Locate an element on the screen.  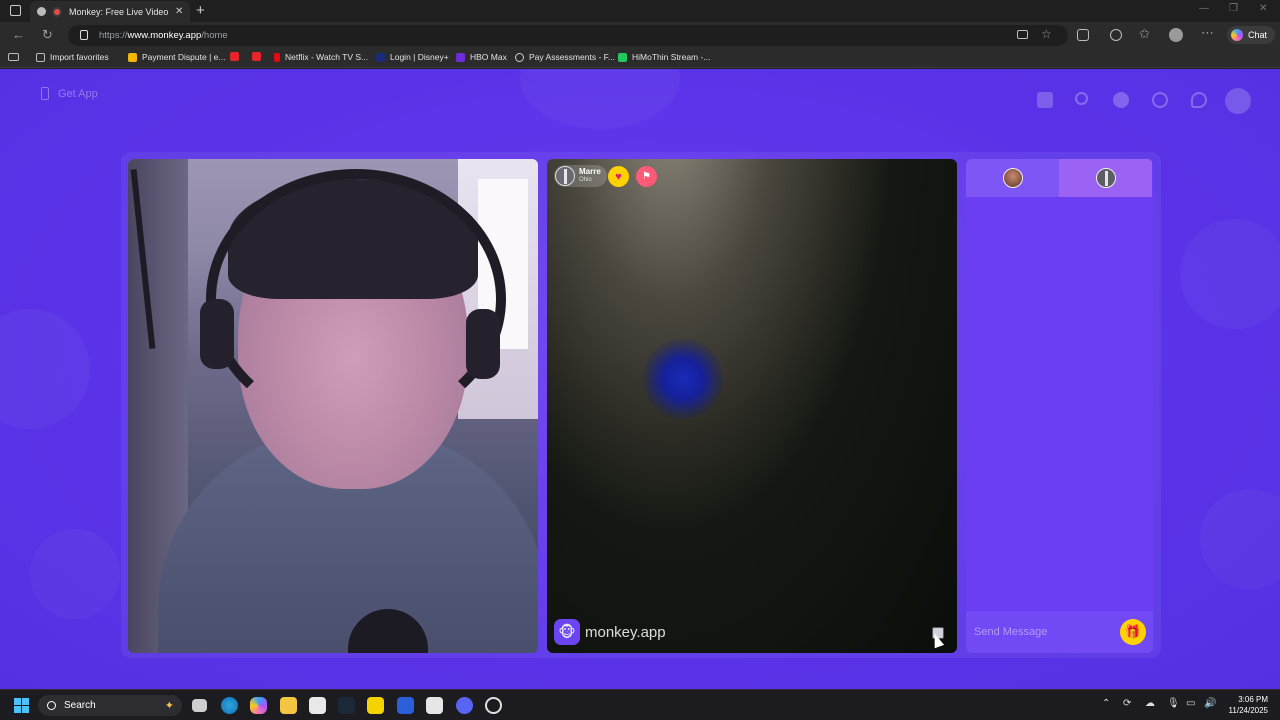
minimize-button: — is located at coordinates (1204, 8).